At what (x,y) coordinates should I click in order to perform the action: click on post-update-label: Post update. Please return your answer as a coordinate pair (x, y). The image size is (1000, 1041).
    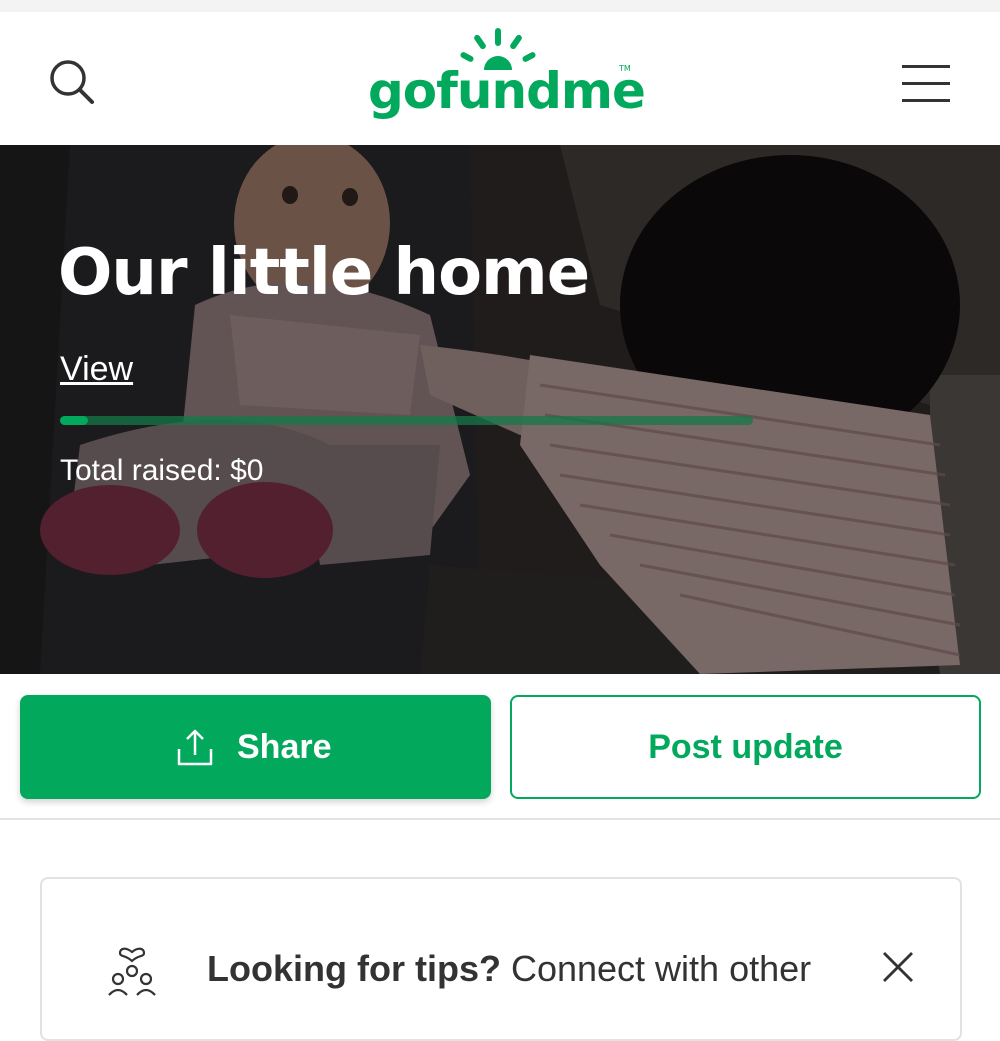
    Looking at the image, I should click on (745, 747).